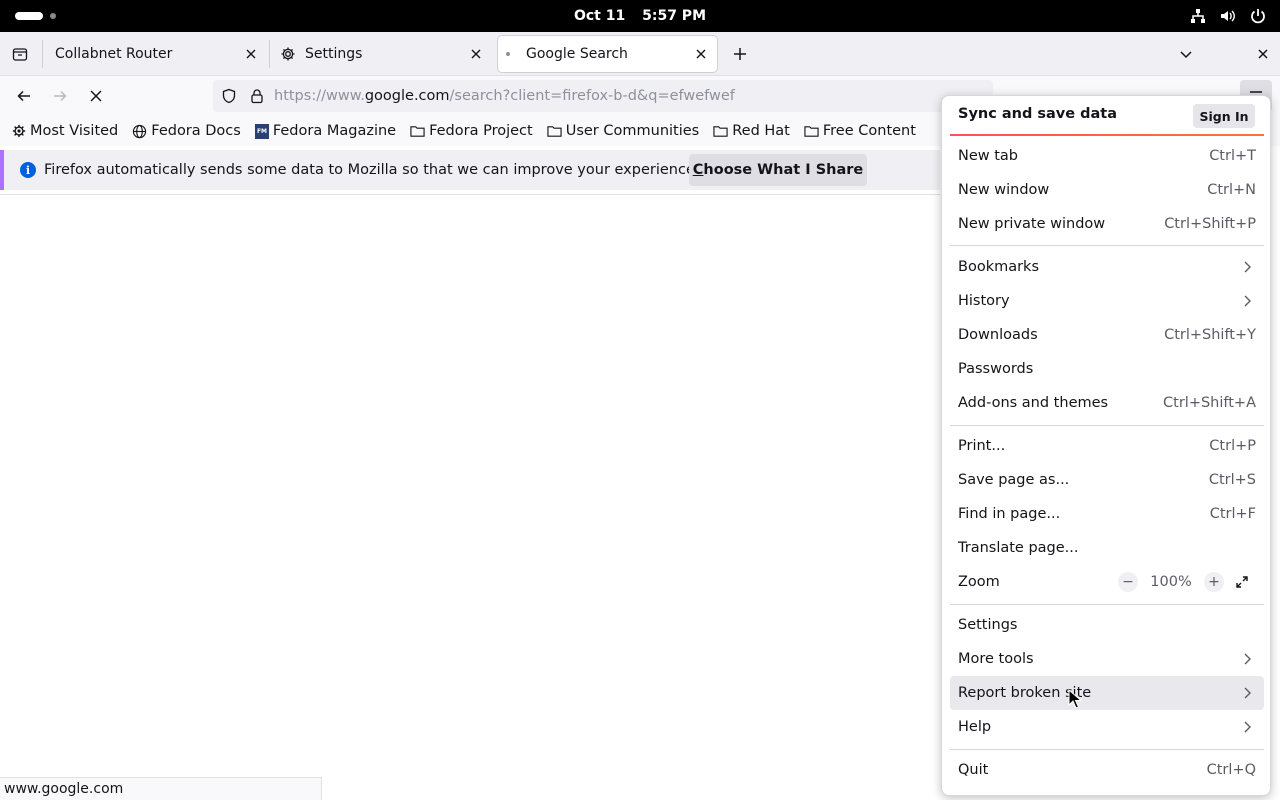  Describe the element at coordinates (632, 131) in the screenshot. I see `bookmark-label: User Communities` at that location.